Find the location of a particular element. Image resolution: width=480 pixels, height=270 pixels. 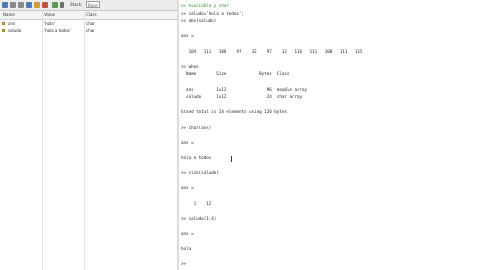

command-line: >> whos is located at coordinates (190, 66).